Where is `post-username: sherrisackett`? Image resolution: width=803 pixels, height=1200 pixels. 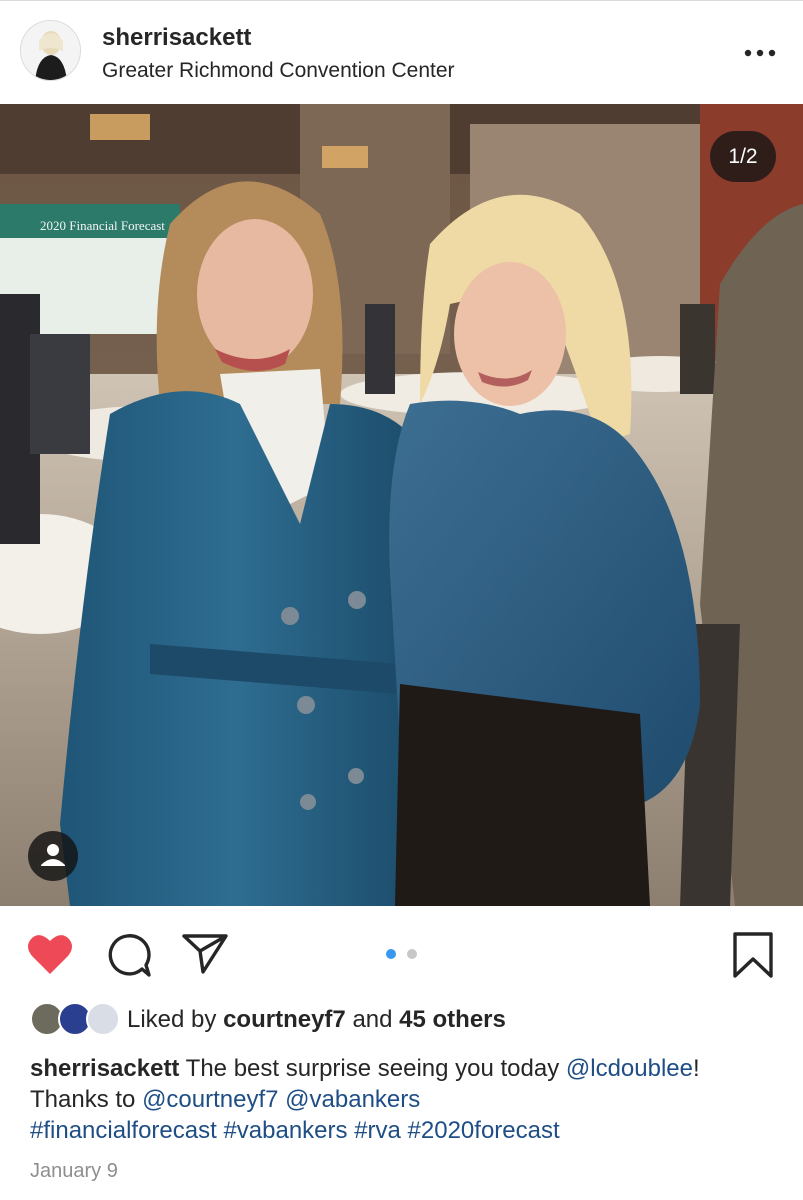
post-username: sherrisackett is located at coordinates (176, 38).